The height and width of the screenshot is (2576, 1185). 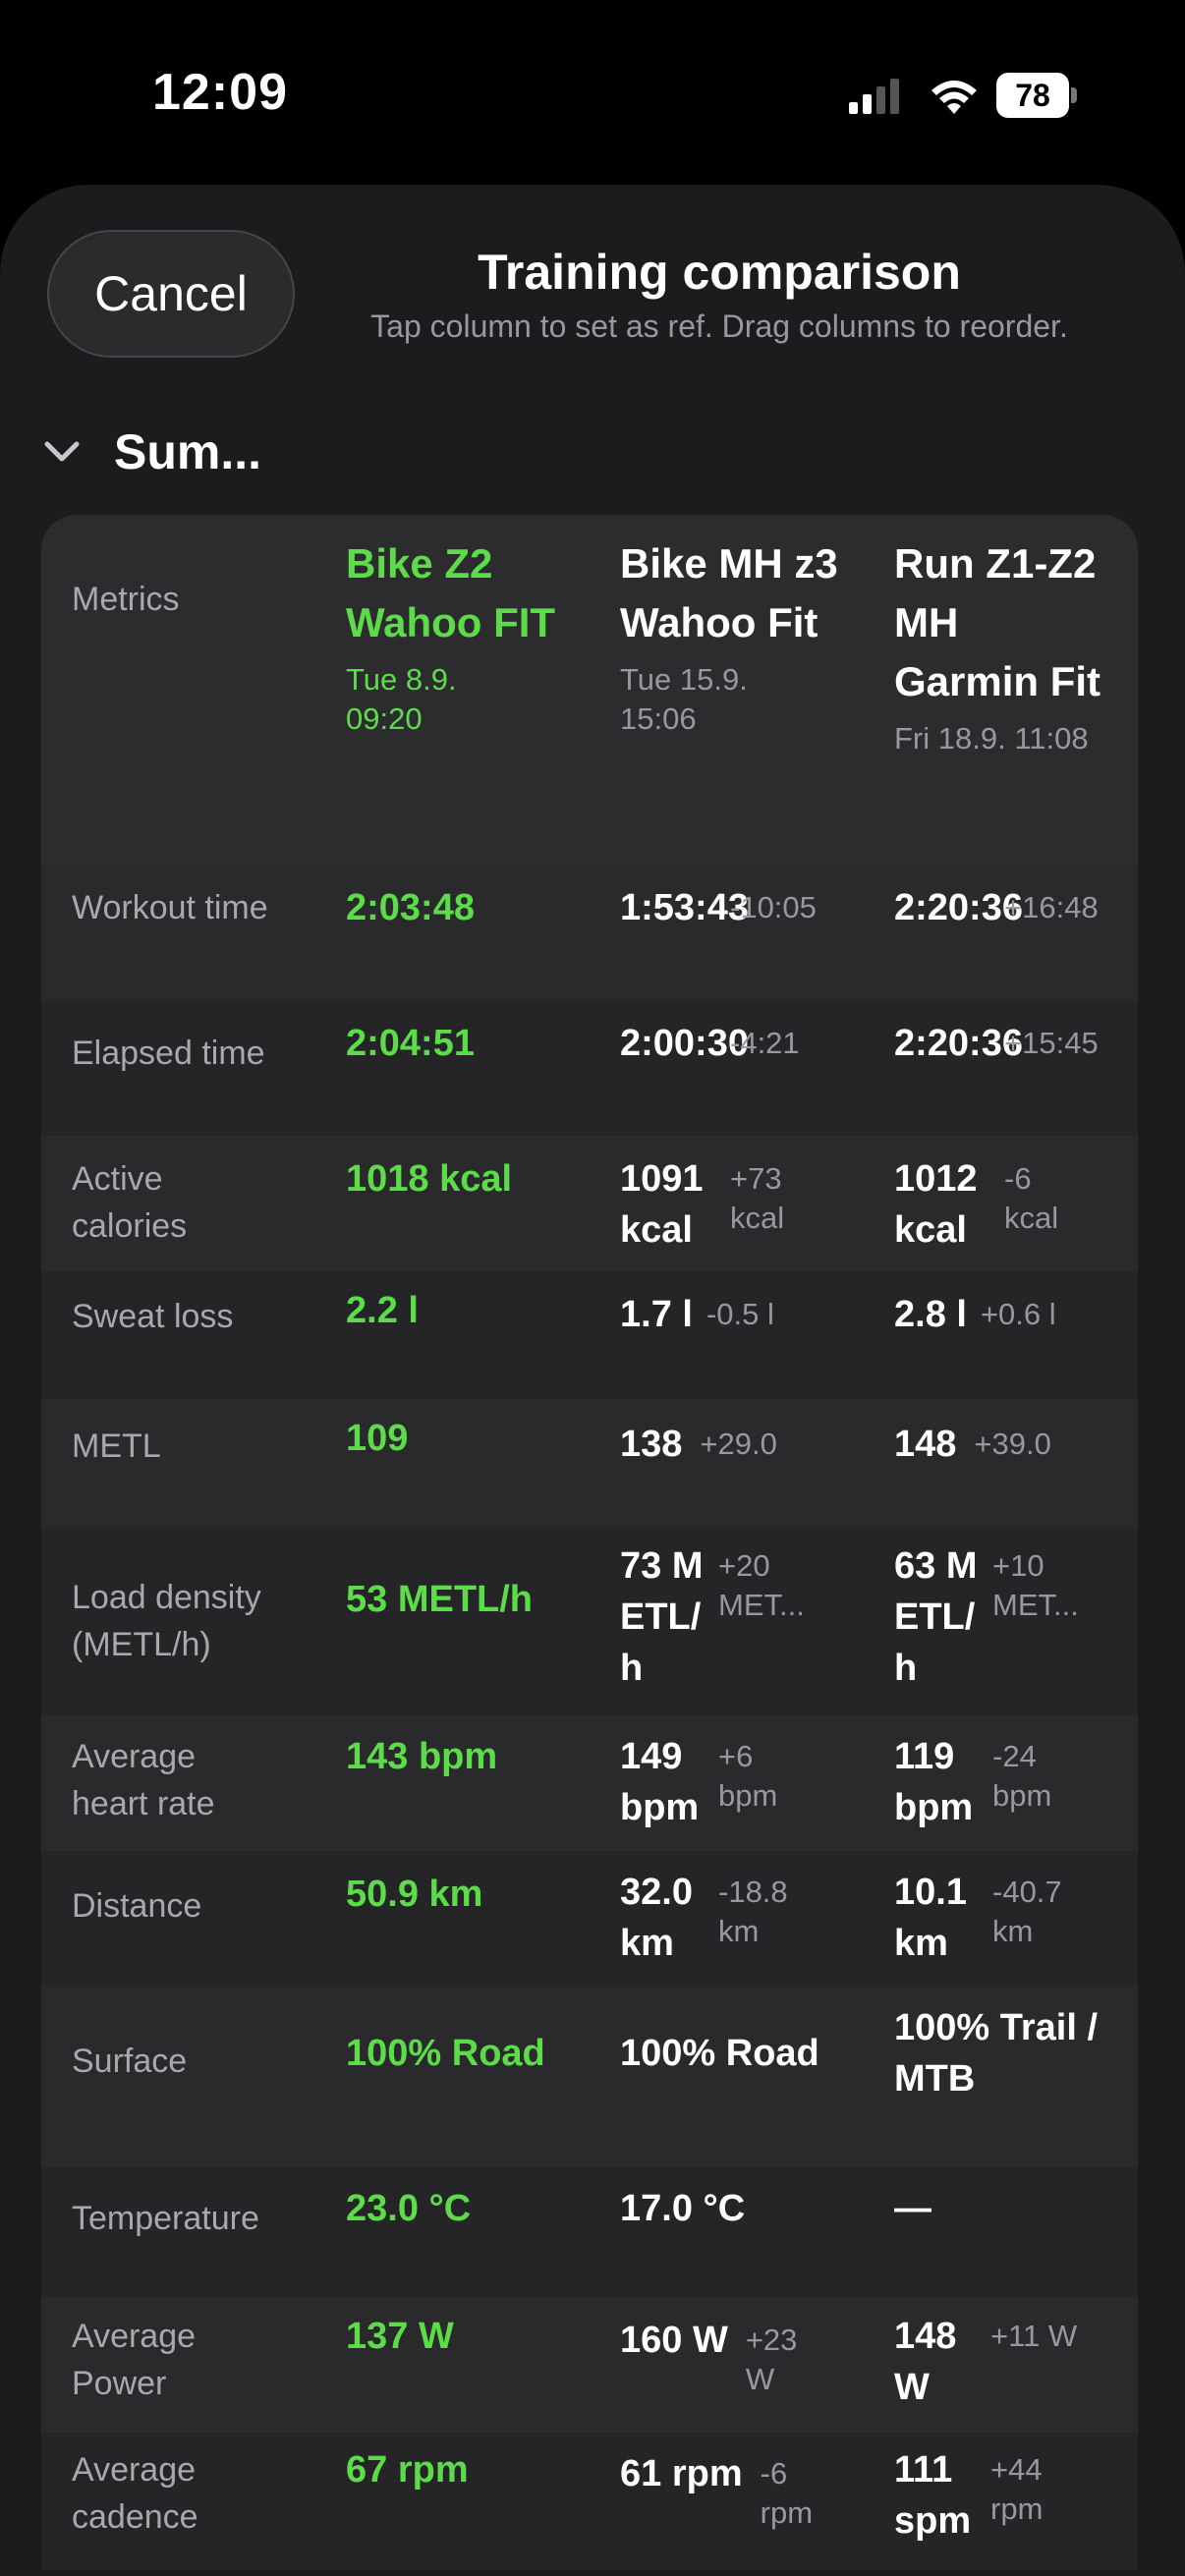 I want to click on column-date: Tue 8.9. 09:20, so click(x=402, y=699).